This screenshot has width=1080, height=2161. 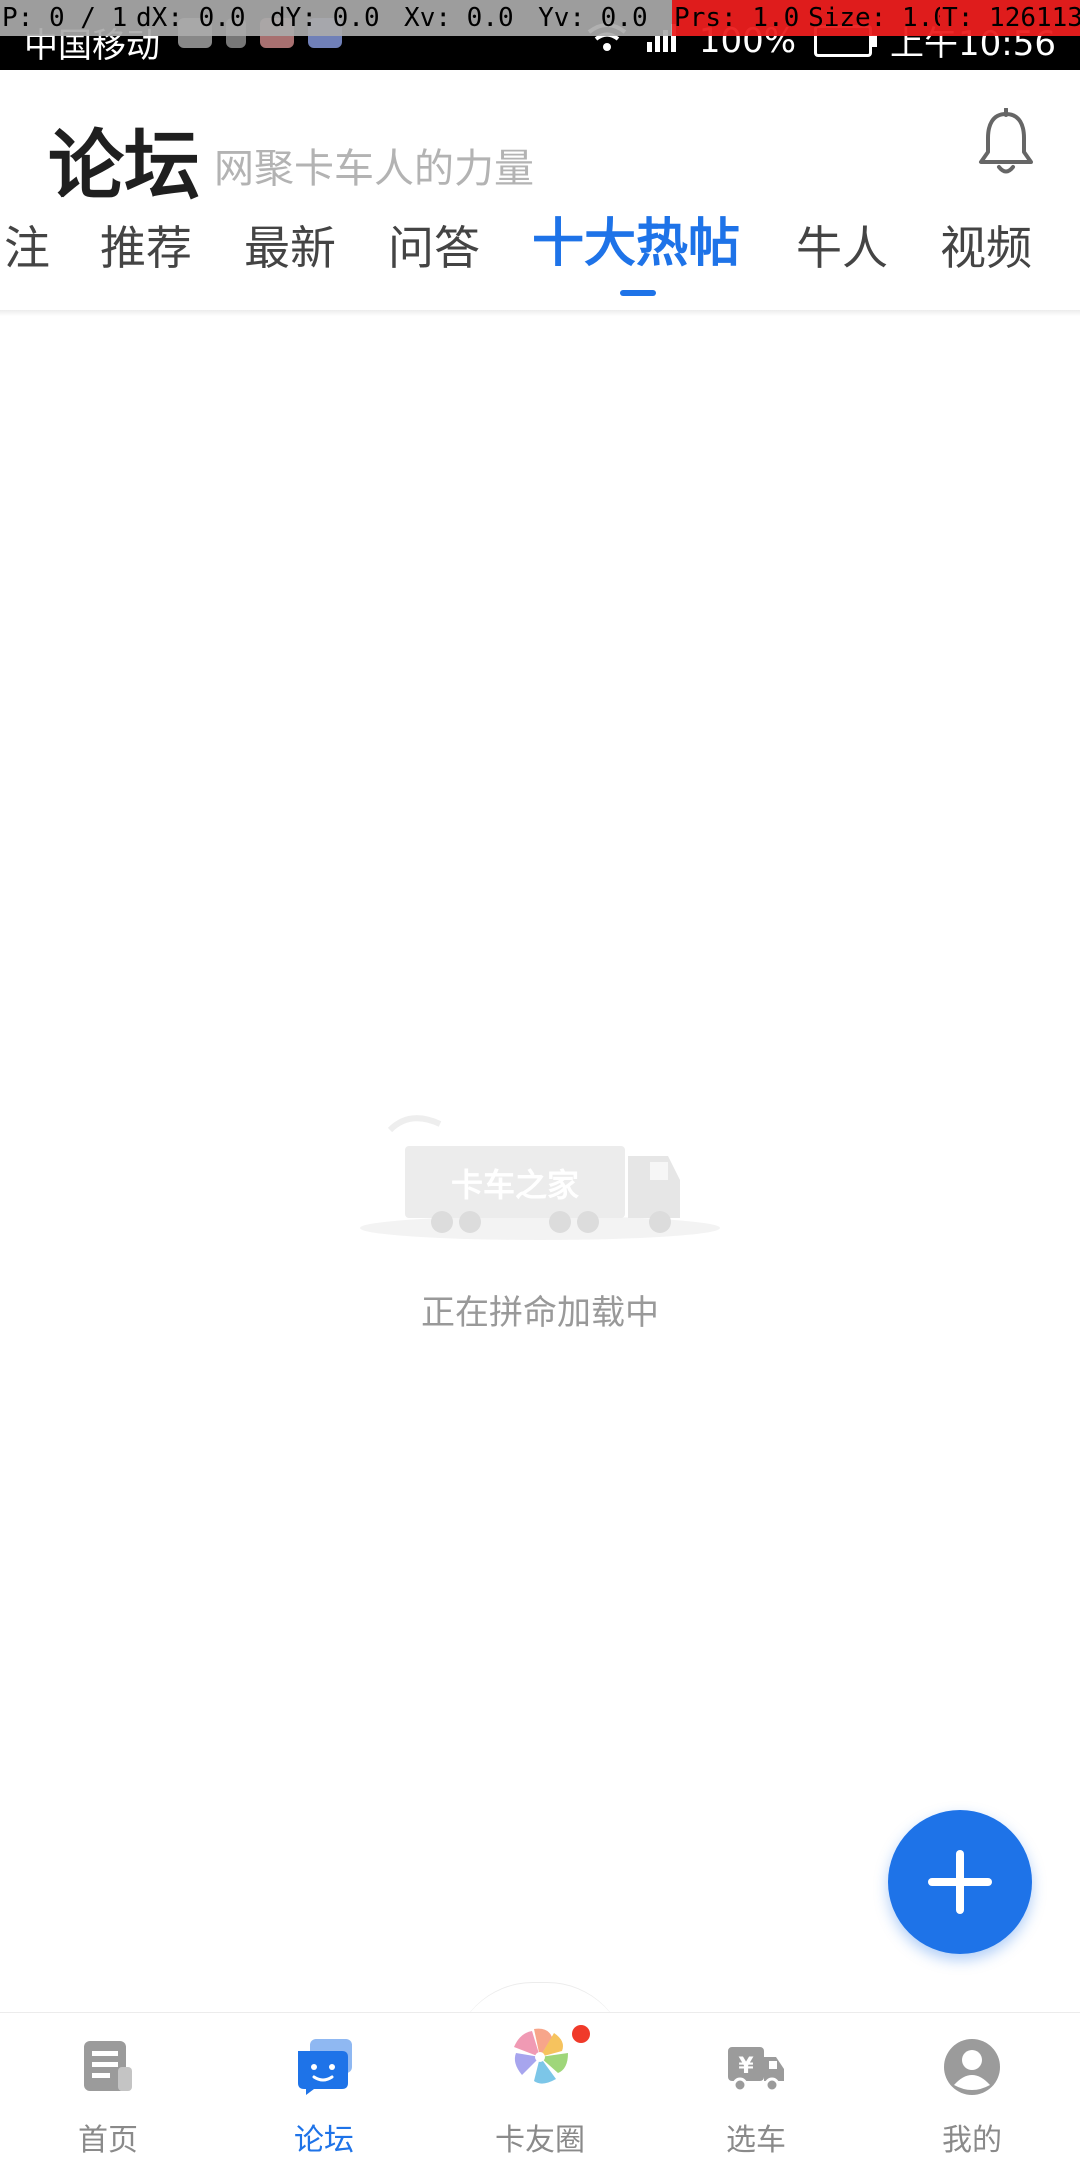 What do you see at coordinates (739, 18) in the screenshot?
I see `debug-prs: Prs: 1.0` at bounding box center [739, 18].